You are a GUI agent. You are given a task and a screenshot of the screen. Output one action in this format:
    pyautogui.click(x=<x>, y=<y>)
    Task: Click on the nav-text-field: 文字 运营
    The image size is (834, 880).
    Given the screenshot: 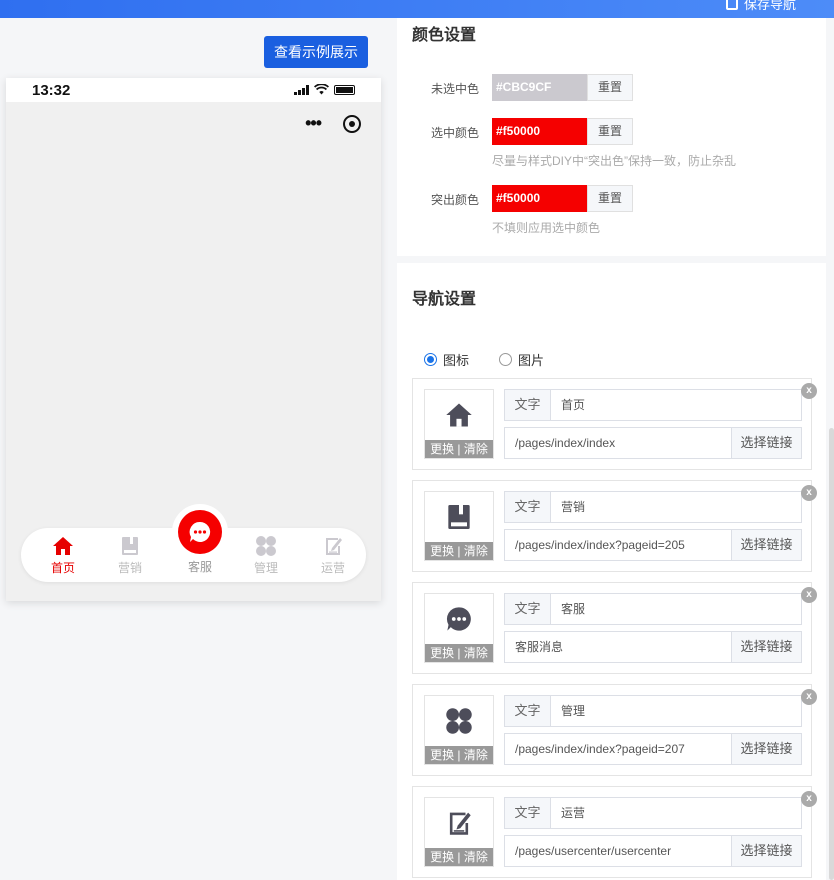 What is the action you would take?
    pyautogui.click(x=653, y=813)
    